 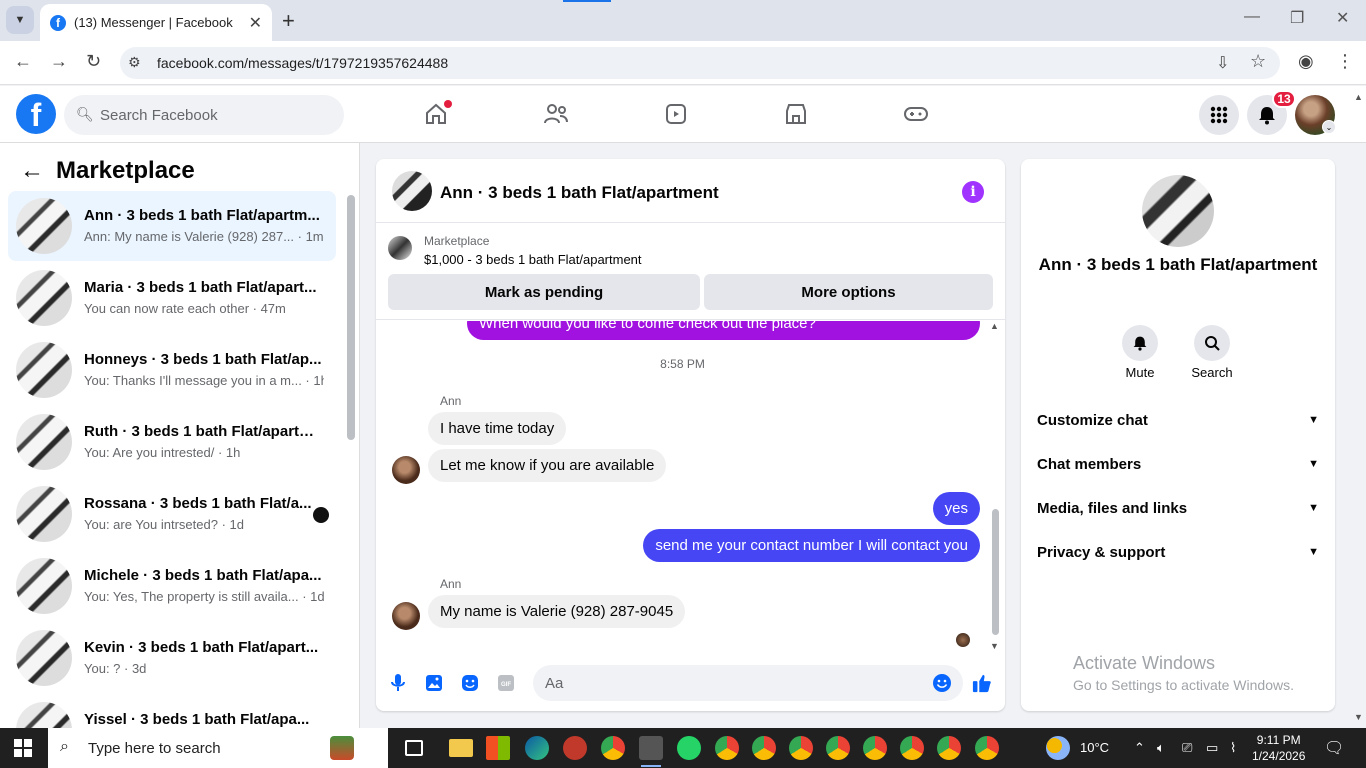 I want to click on message-bubble-incoming: My name is Valerie (928) 287-9045, so click(x=557, y=611).